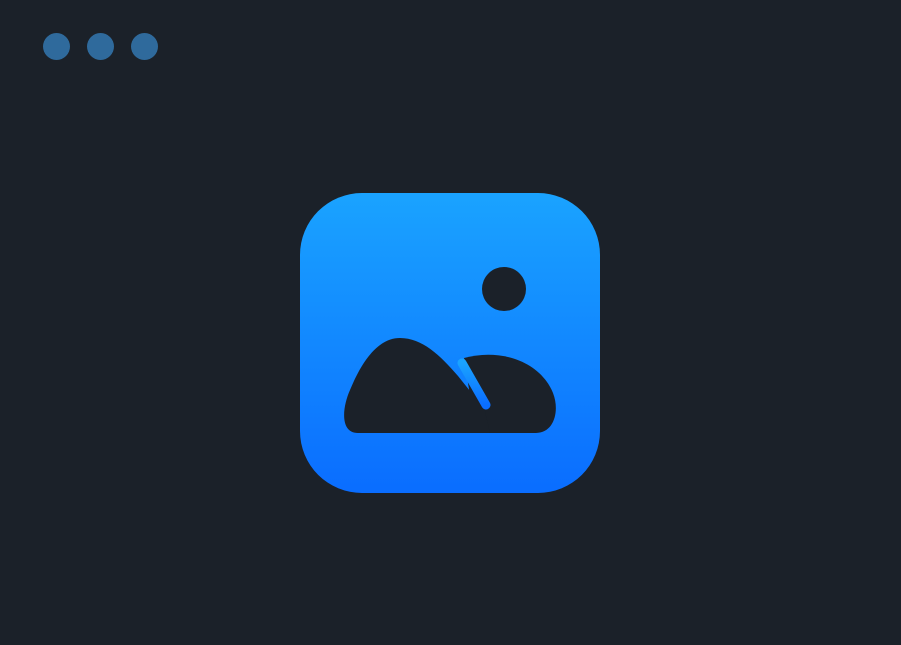 The height and width of the screenshot is (645, 901). I want to click on close-window-button, so click(56, 46).